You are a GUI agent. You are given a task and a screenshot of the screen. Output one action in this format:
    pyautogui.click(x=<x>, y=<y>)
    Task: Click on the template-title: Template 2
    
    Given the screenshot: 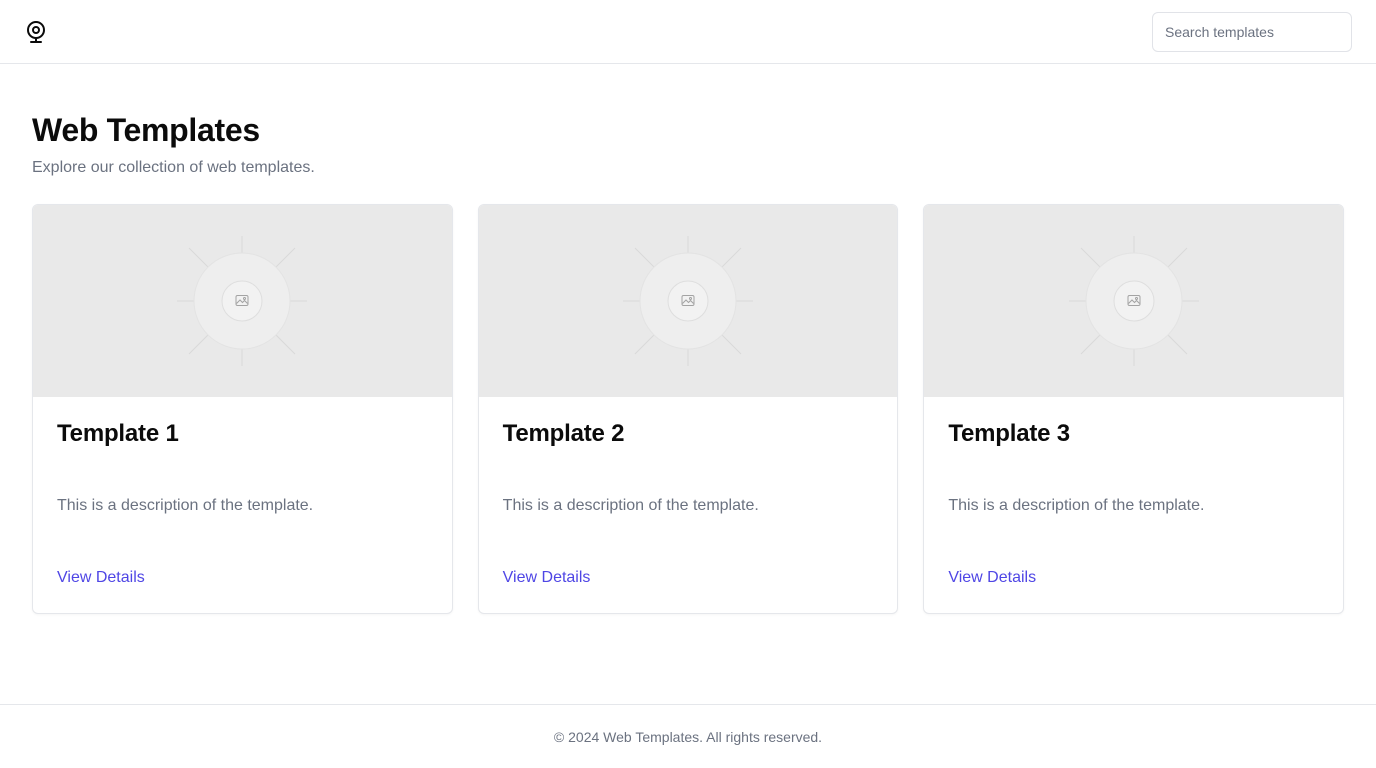 What is the action you would take?
    pyautogui.click(x=563, y=433)
    